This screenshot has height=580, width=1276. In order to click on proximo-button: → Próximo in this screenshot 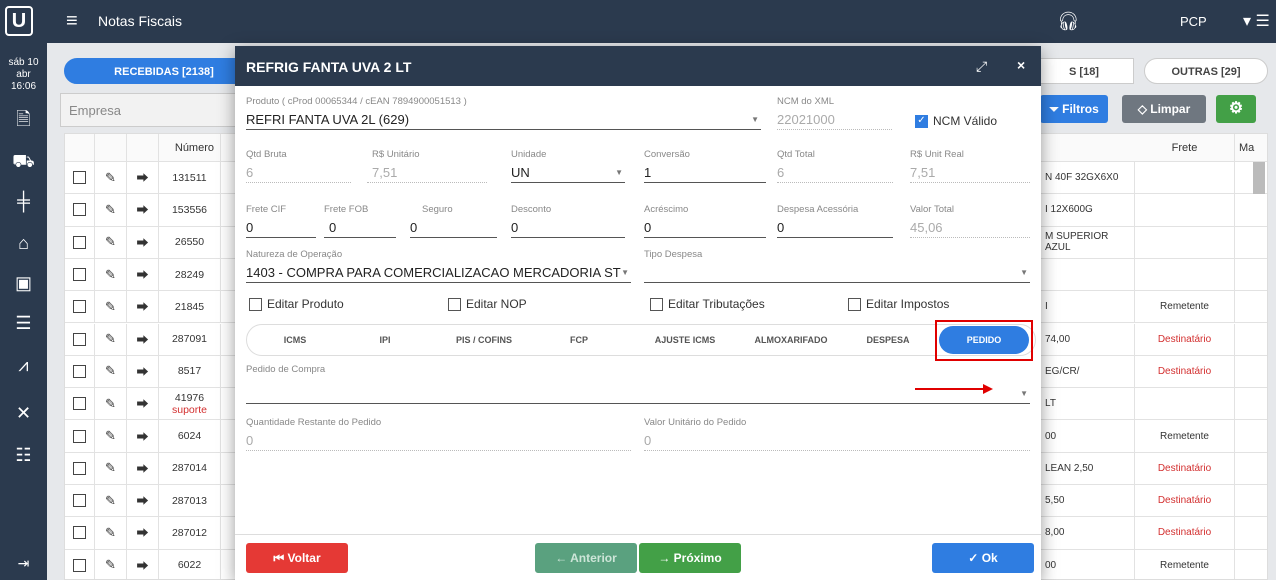, I will do `click(690, 558)`.